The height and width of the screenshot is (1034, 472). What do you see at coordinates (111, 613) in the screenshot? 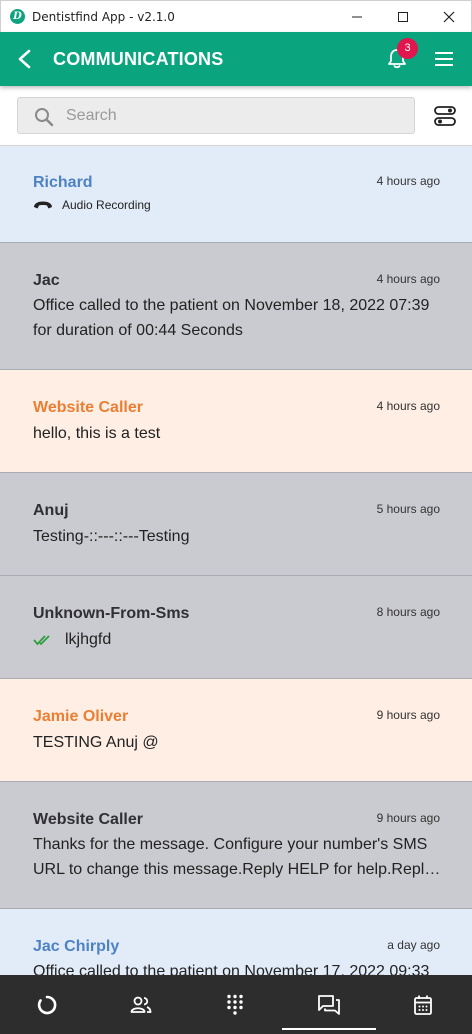
I see `contact-name: Unknown-From-Sms` at bounding box center [111, 613].